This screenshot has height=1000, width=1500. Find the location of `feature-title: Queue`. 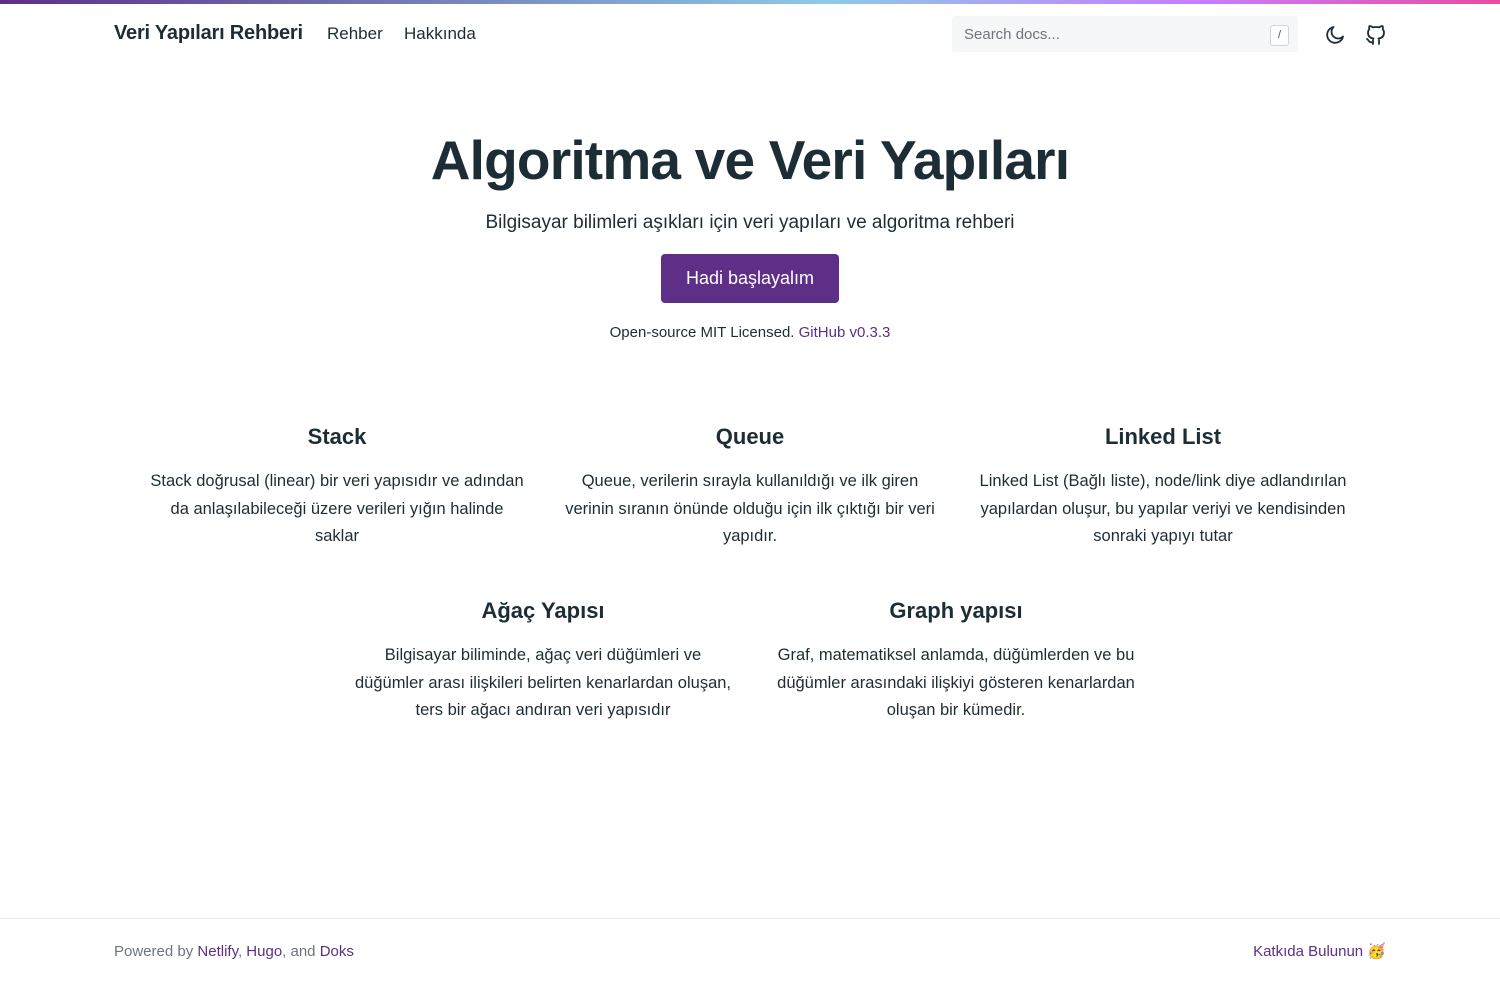

feature-title: Queue is located at coordinates (750, 436).